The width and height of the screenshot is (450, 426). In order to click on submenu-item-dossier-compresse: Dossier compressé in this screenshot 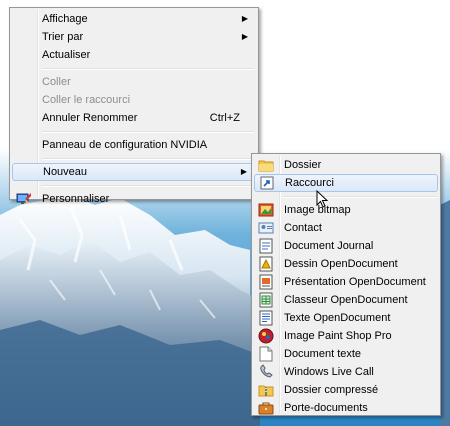, I will do `click(346, 390)`.